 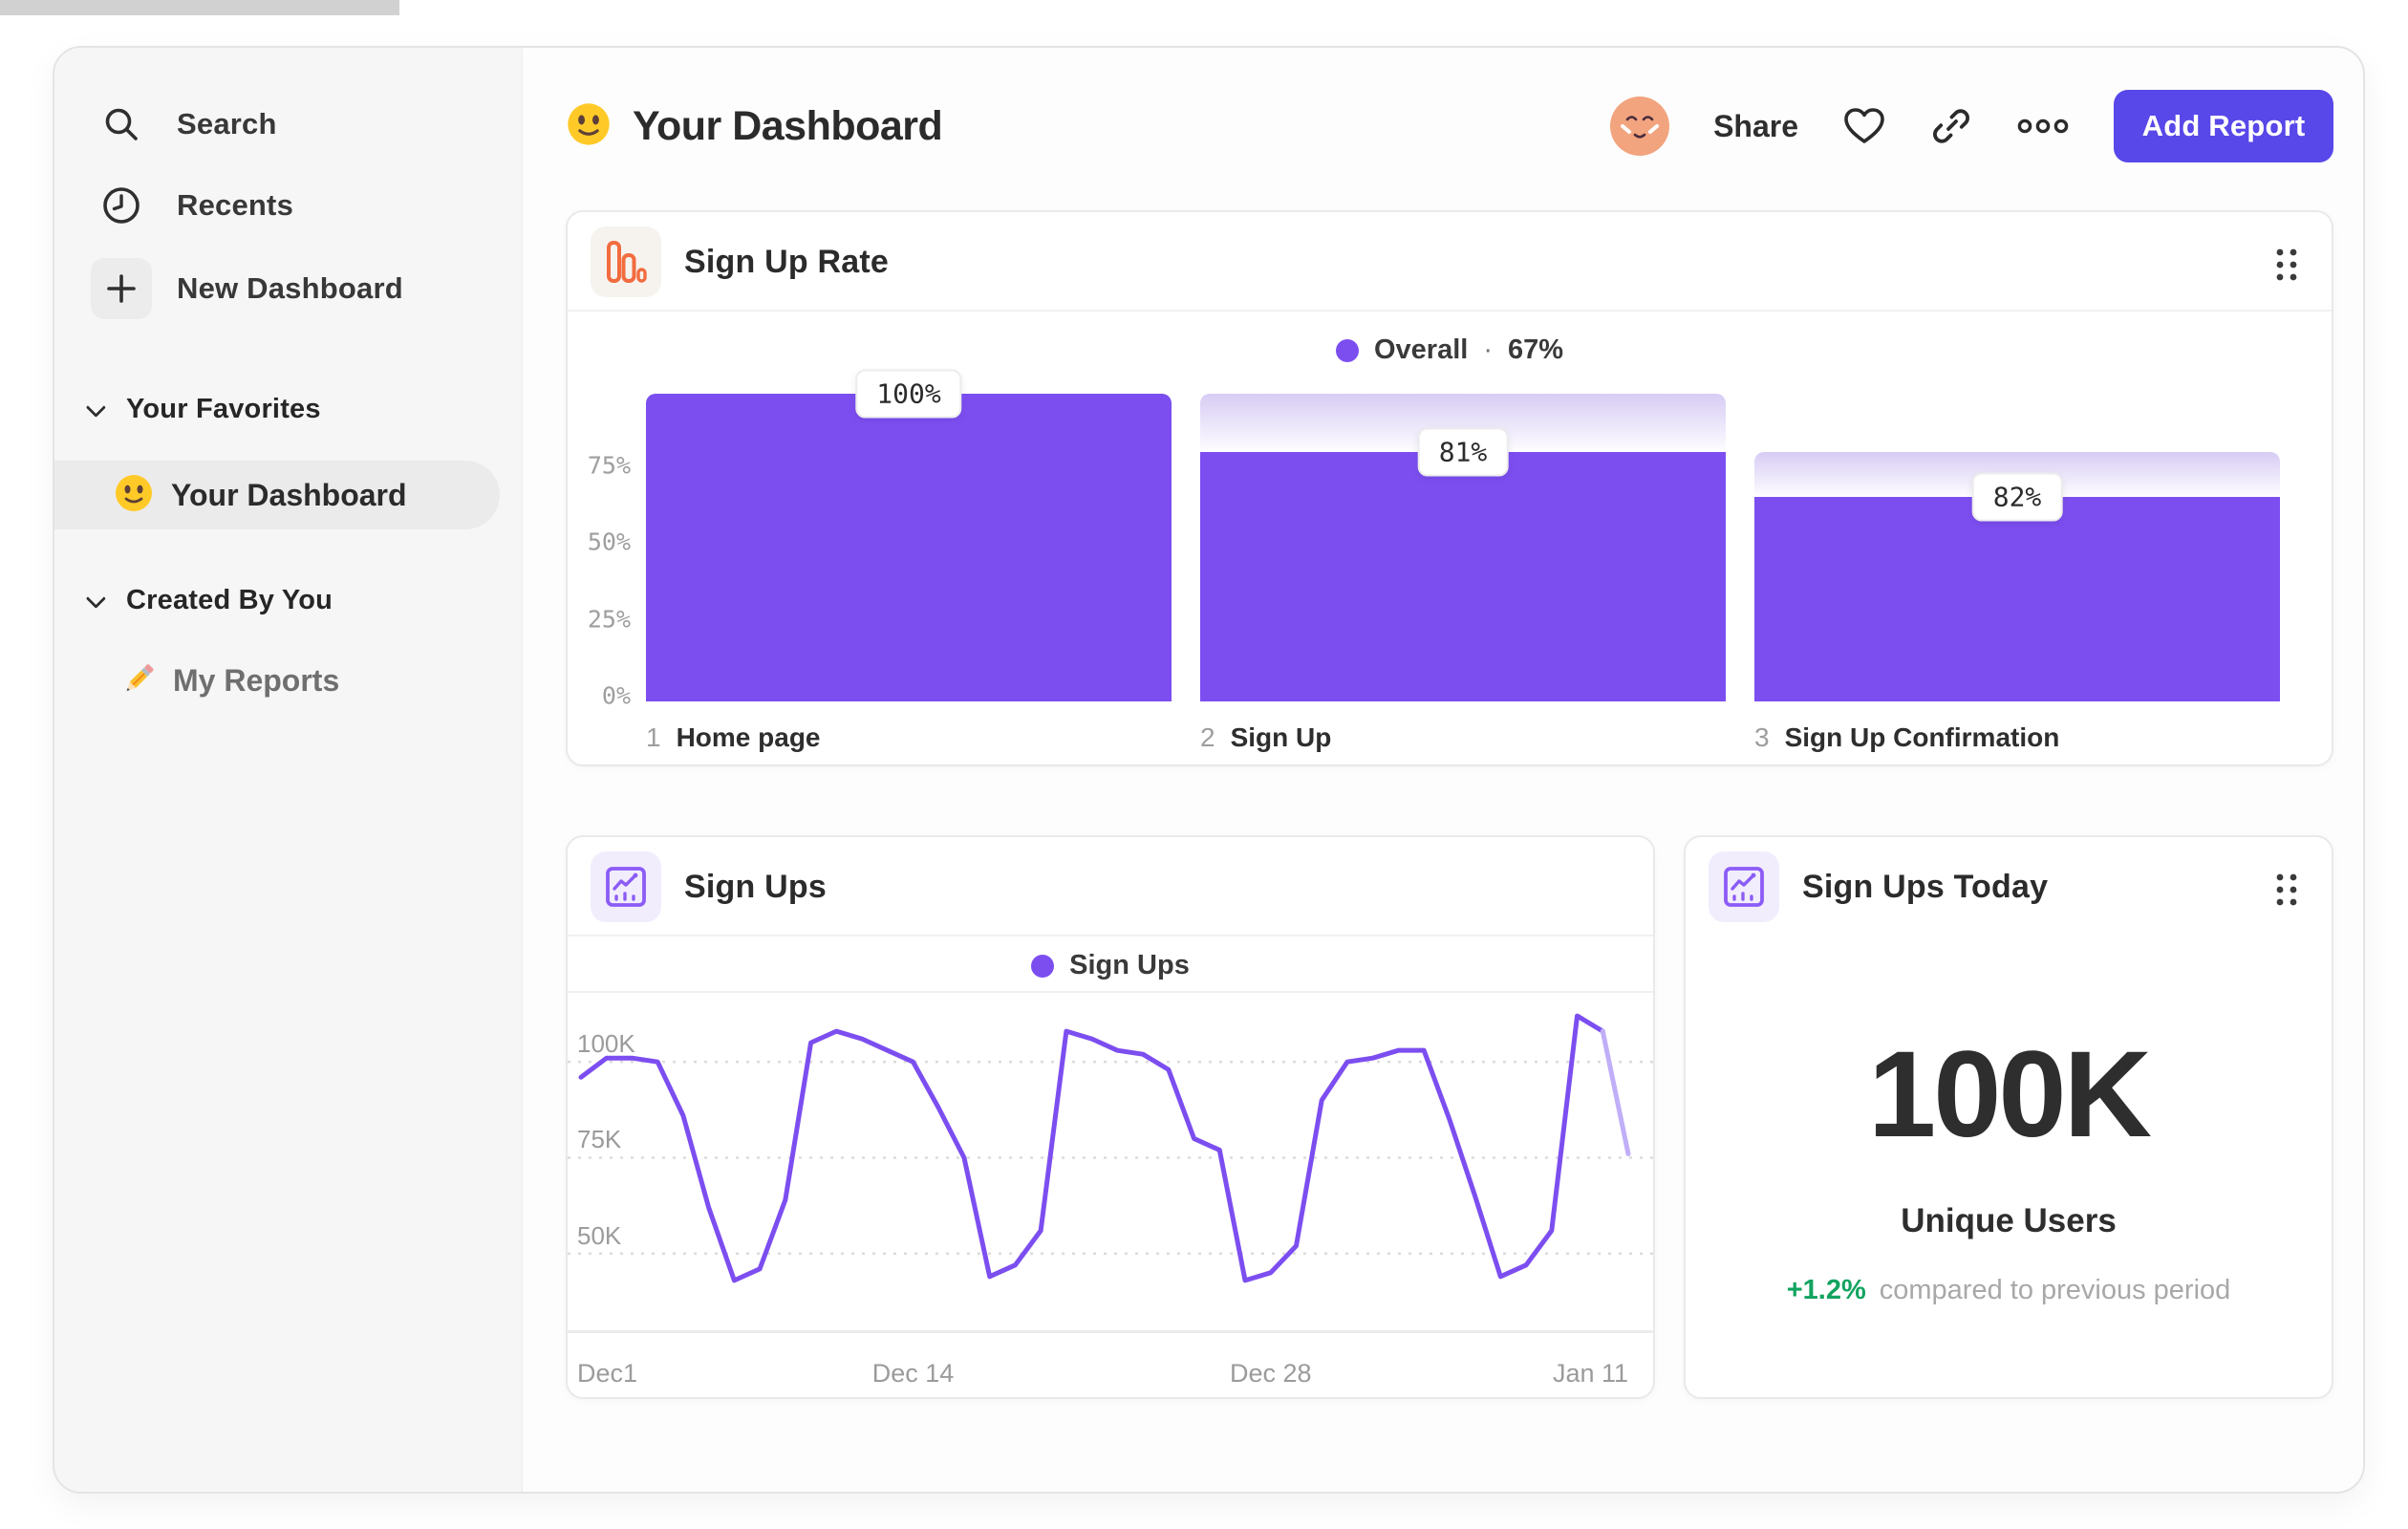 What do you see at coordinates (277, 495) in the screenshot?
I see `sidebar-item-your-dashboard: Your Dashboard` at bounding box center [277, 495].